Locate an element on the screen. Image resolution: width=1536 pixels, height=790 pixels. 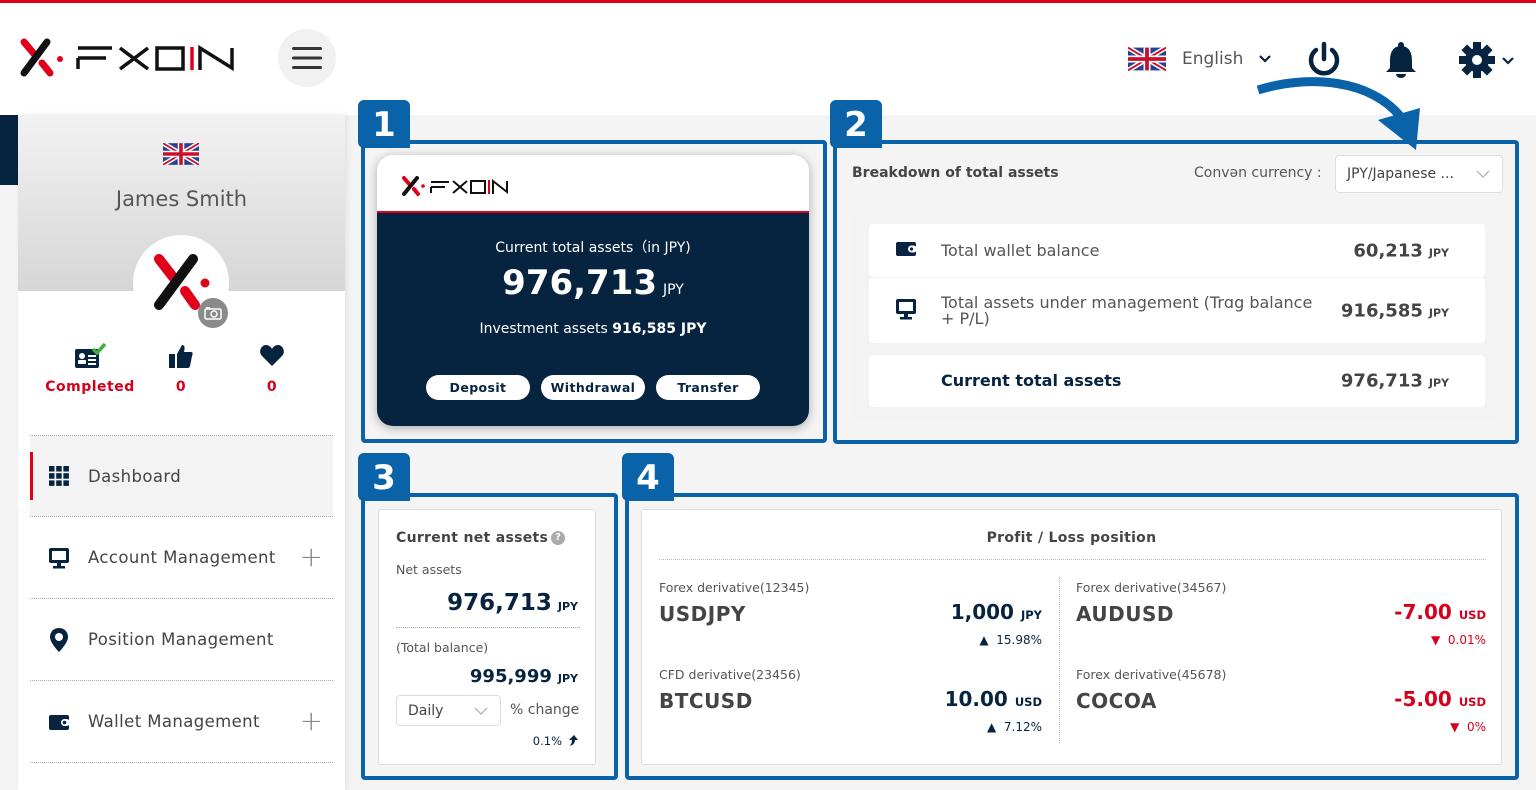
sidebar-item-position-management: Position Management is located at coordinates (181, 640).